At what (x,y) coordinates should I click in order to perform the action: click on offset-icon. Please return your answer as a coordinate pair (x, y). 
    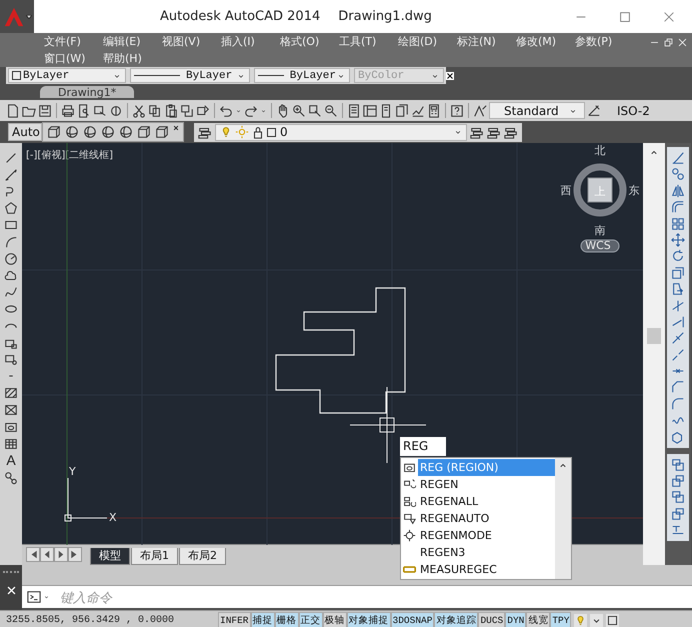
    Looking at the image, I should click on (678, 207).